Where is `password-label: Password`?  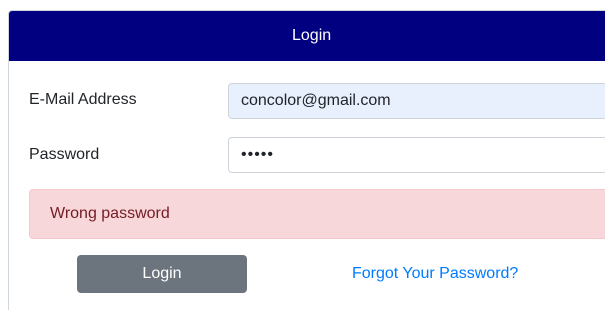 password-label: Password is located at coordinates (64, 154).